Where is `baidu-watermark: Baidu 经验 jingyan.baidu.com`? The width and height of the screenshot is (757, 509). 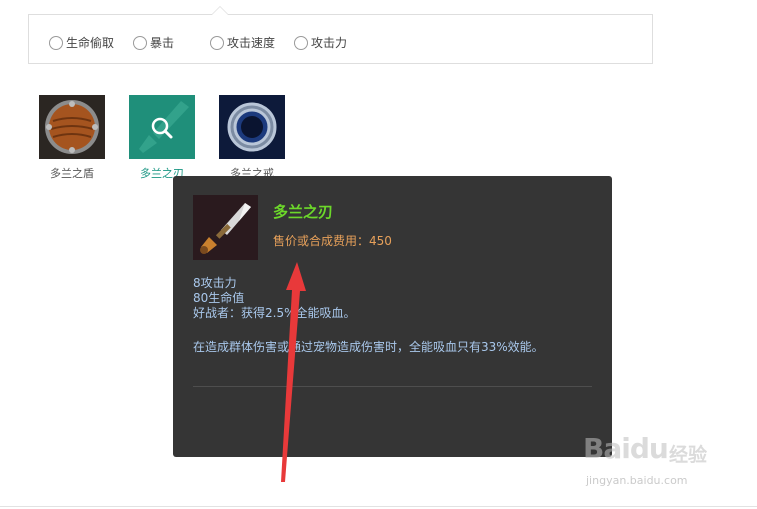 baidu-watermark: Baidu 经验 jingyan.baidu.com is located at coordinates (653, 461).